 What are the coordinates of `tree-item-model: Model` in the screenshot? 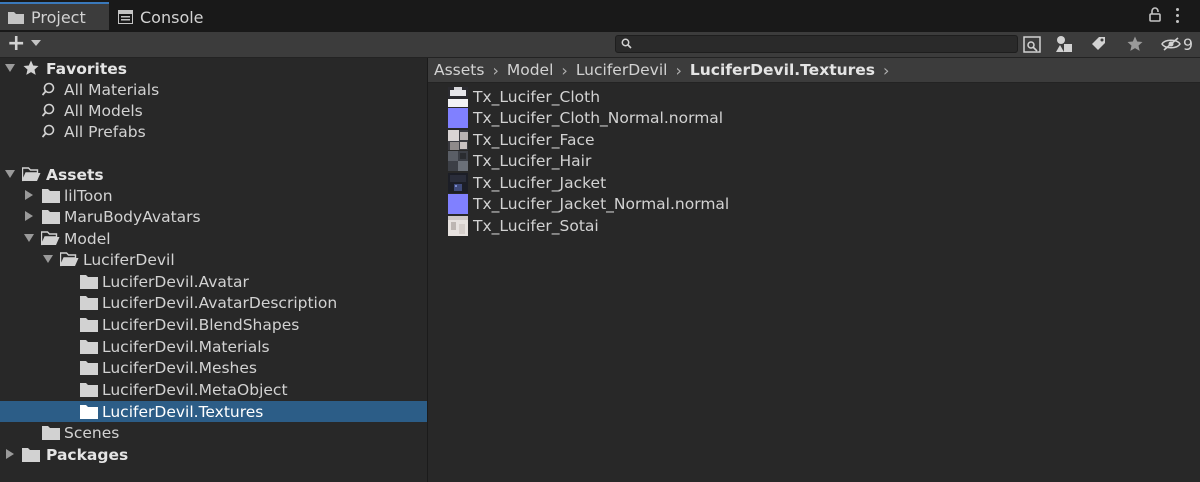 It's located at (213, 238).